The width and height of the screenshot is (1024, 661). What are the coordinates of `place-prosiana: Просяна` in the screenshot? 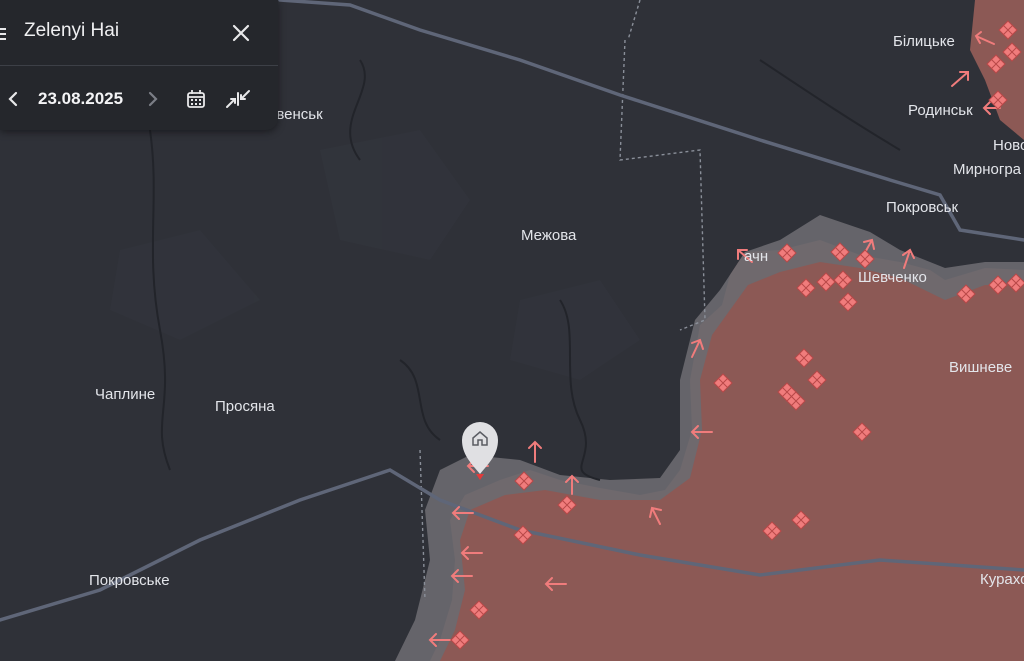 It's located at (245, 406).